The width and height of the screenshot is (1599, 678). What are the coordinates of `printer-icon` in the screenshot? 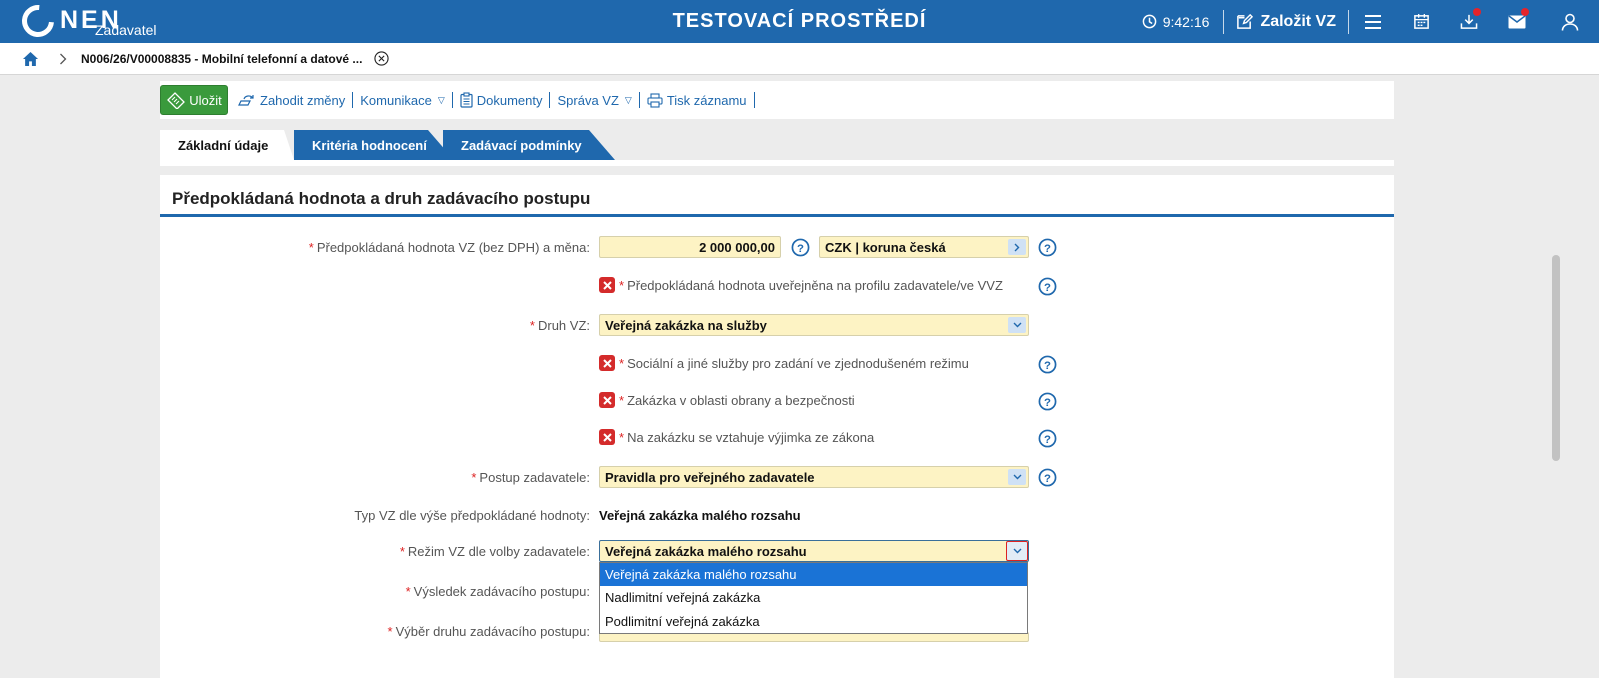 It's located at (655, 100).